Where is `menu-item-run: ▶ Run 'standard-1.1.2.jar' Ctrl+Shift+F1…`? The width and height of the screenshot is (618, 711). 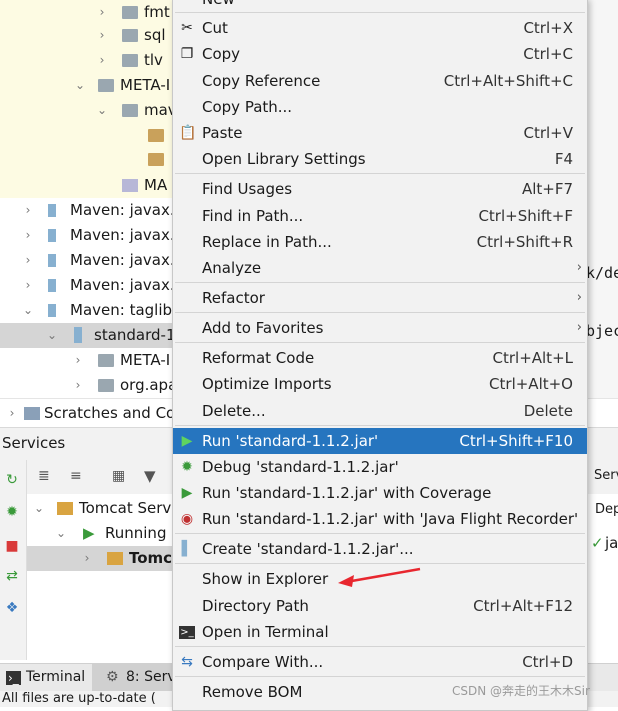
menu-item-run: ▶ Run 'standard-1.1.2.jar' Ctrl+Shift+F1… is located at coordinates (380, 441).